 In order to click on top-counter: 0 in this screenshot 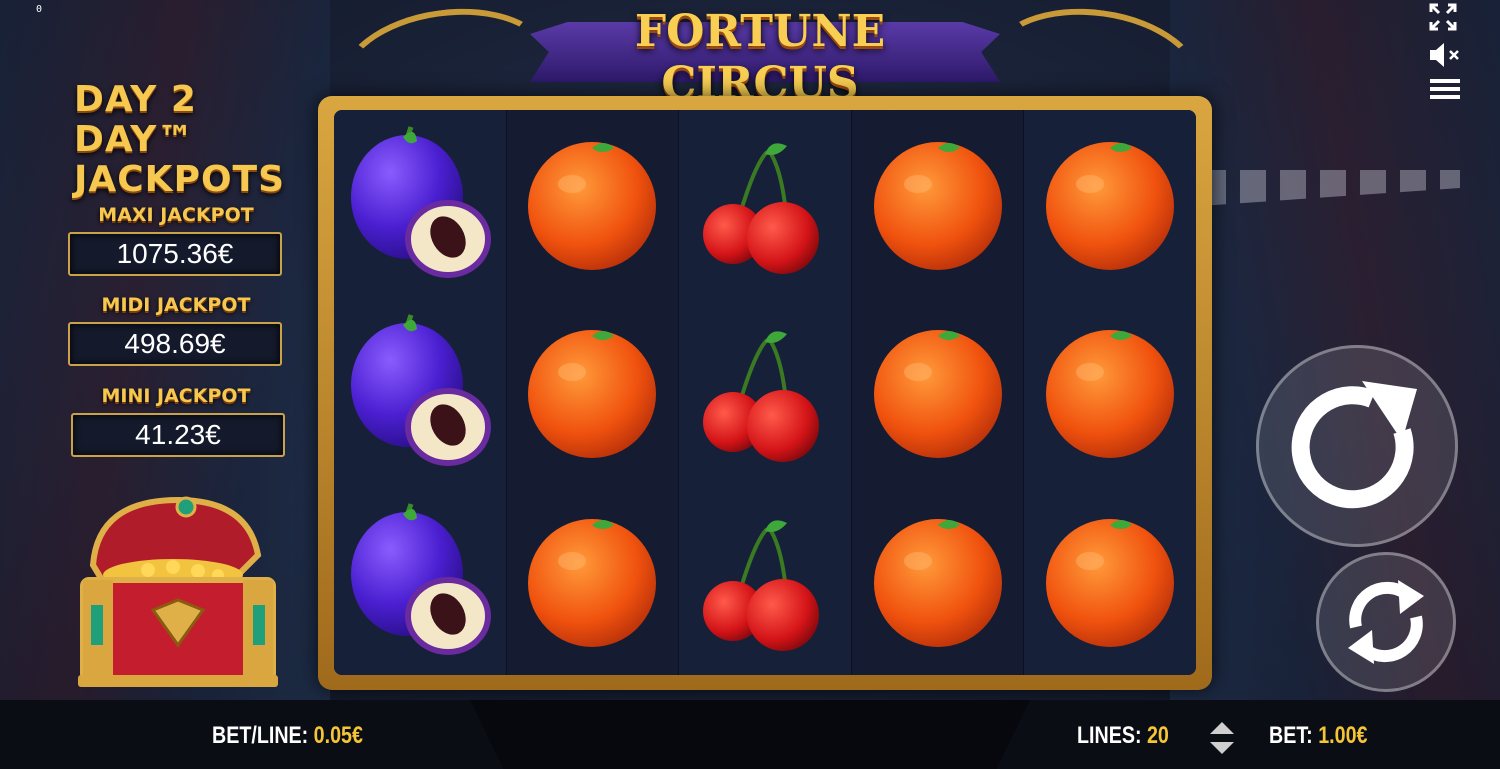, I will do `click(39, 9)`.